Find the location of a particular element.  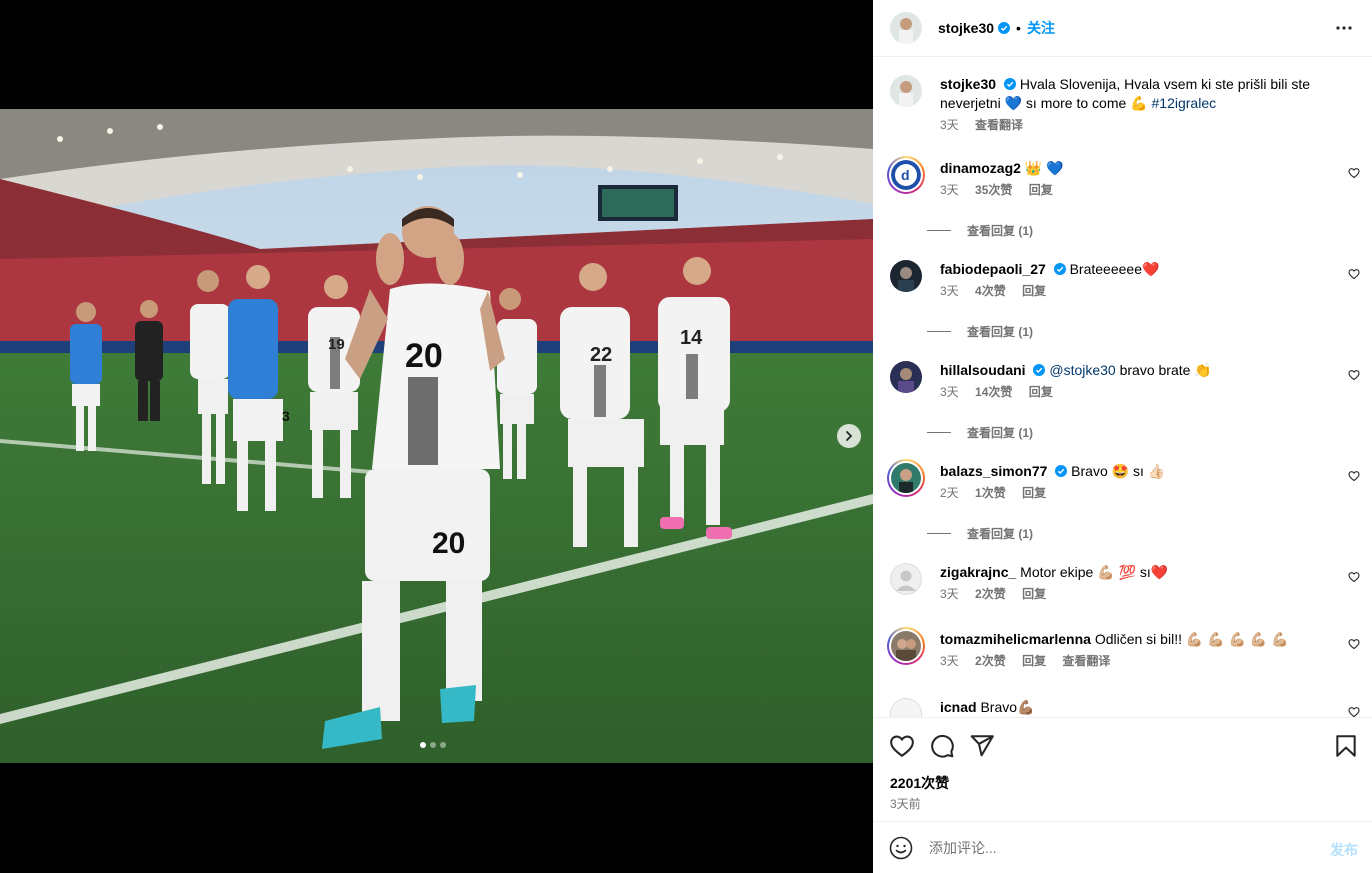

next-slide-button is located at coordinates (849, 436).